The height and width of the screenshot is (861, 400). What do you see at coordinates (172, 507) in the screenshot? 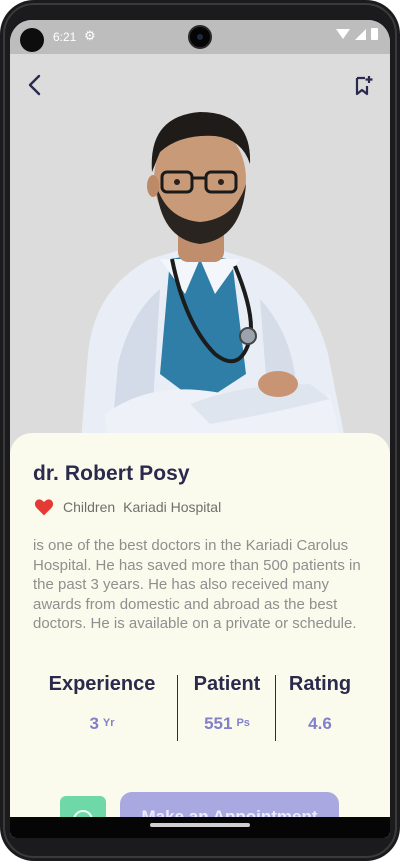
I see `hospital-tag: Kariadi Hospital` at bounding box center [172, 507].